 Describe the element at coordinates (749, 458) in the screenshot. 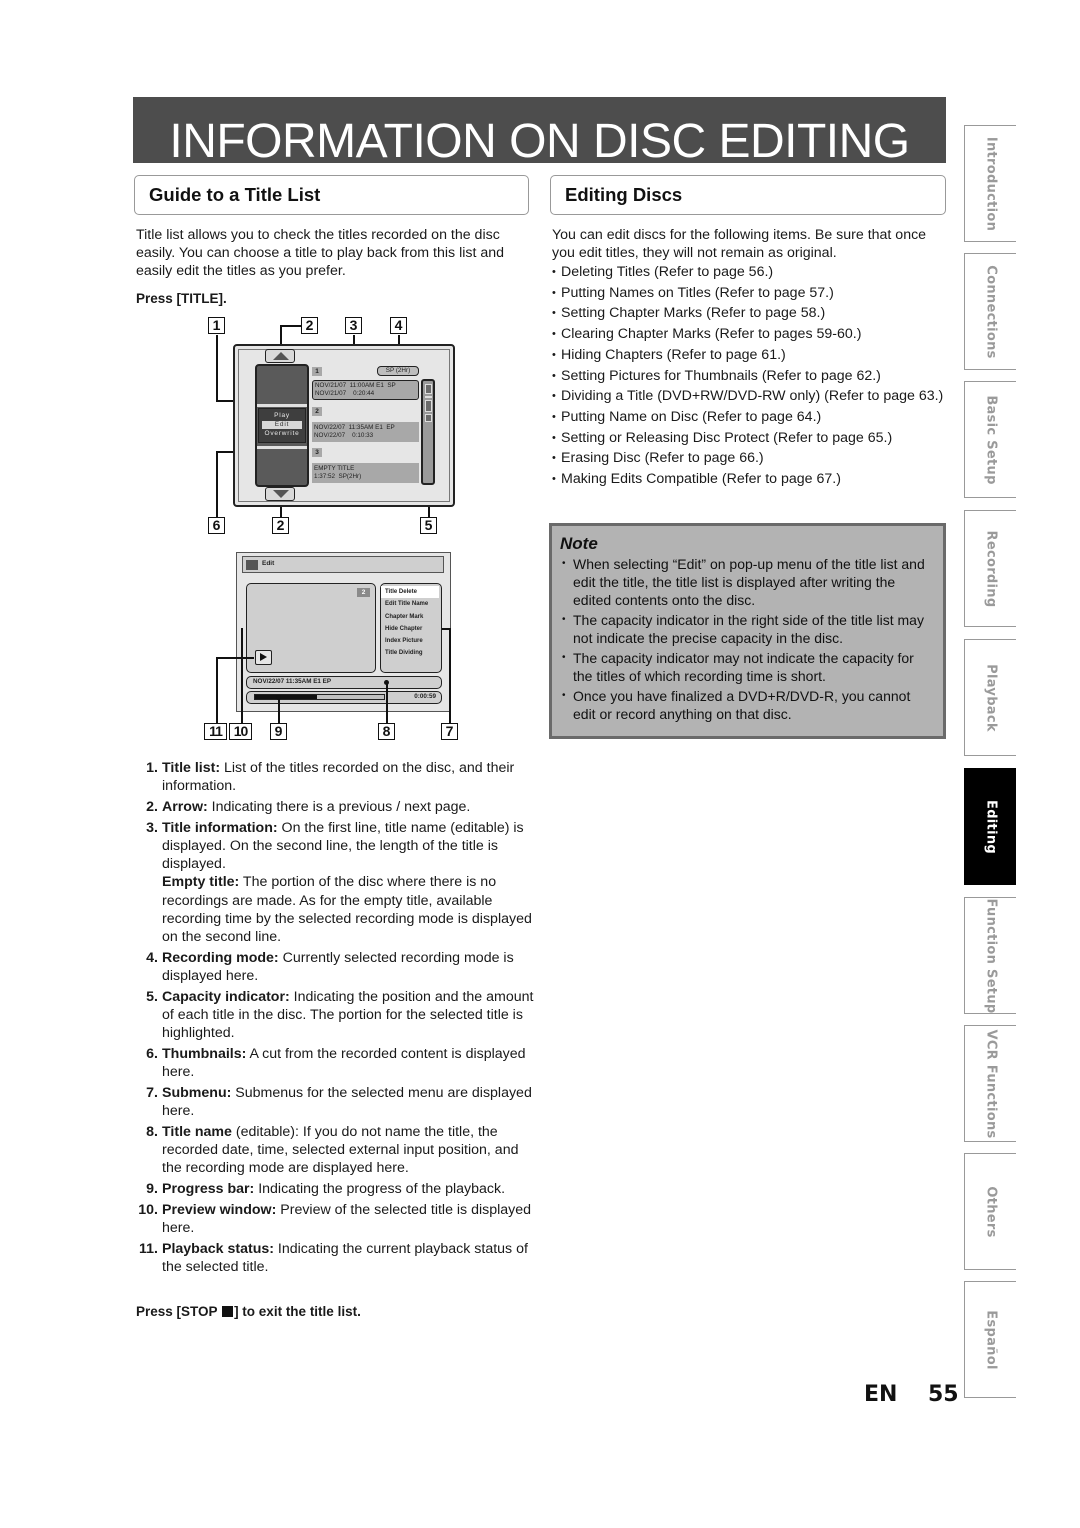

I see `editing-item: Erasing Disc (Refer to page 66.)` at that location.